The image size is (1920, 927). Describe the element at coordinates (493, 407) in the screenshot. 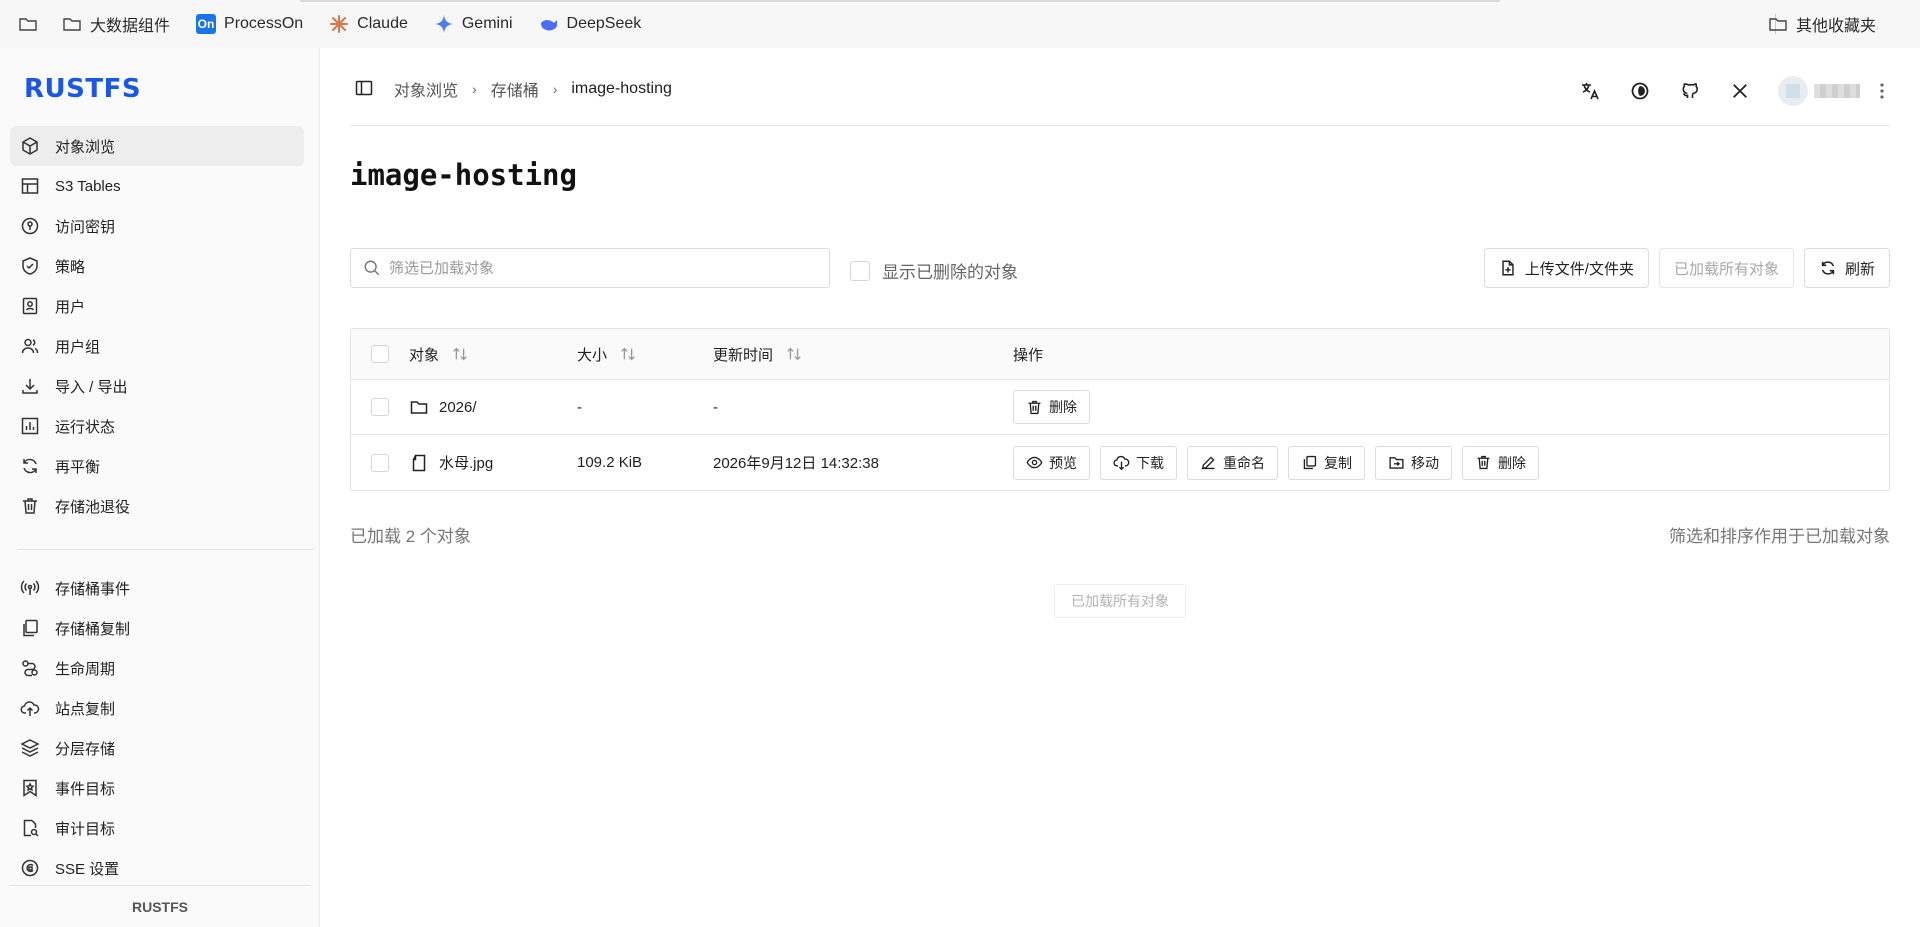

I see `object-name-cell: 2026/` at that location.